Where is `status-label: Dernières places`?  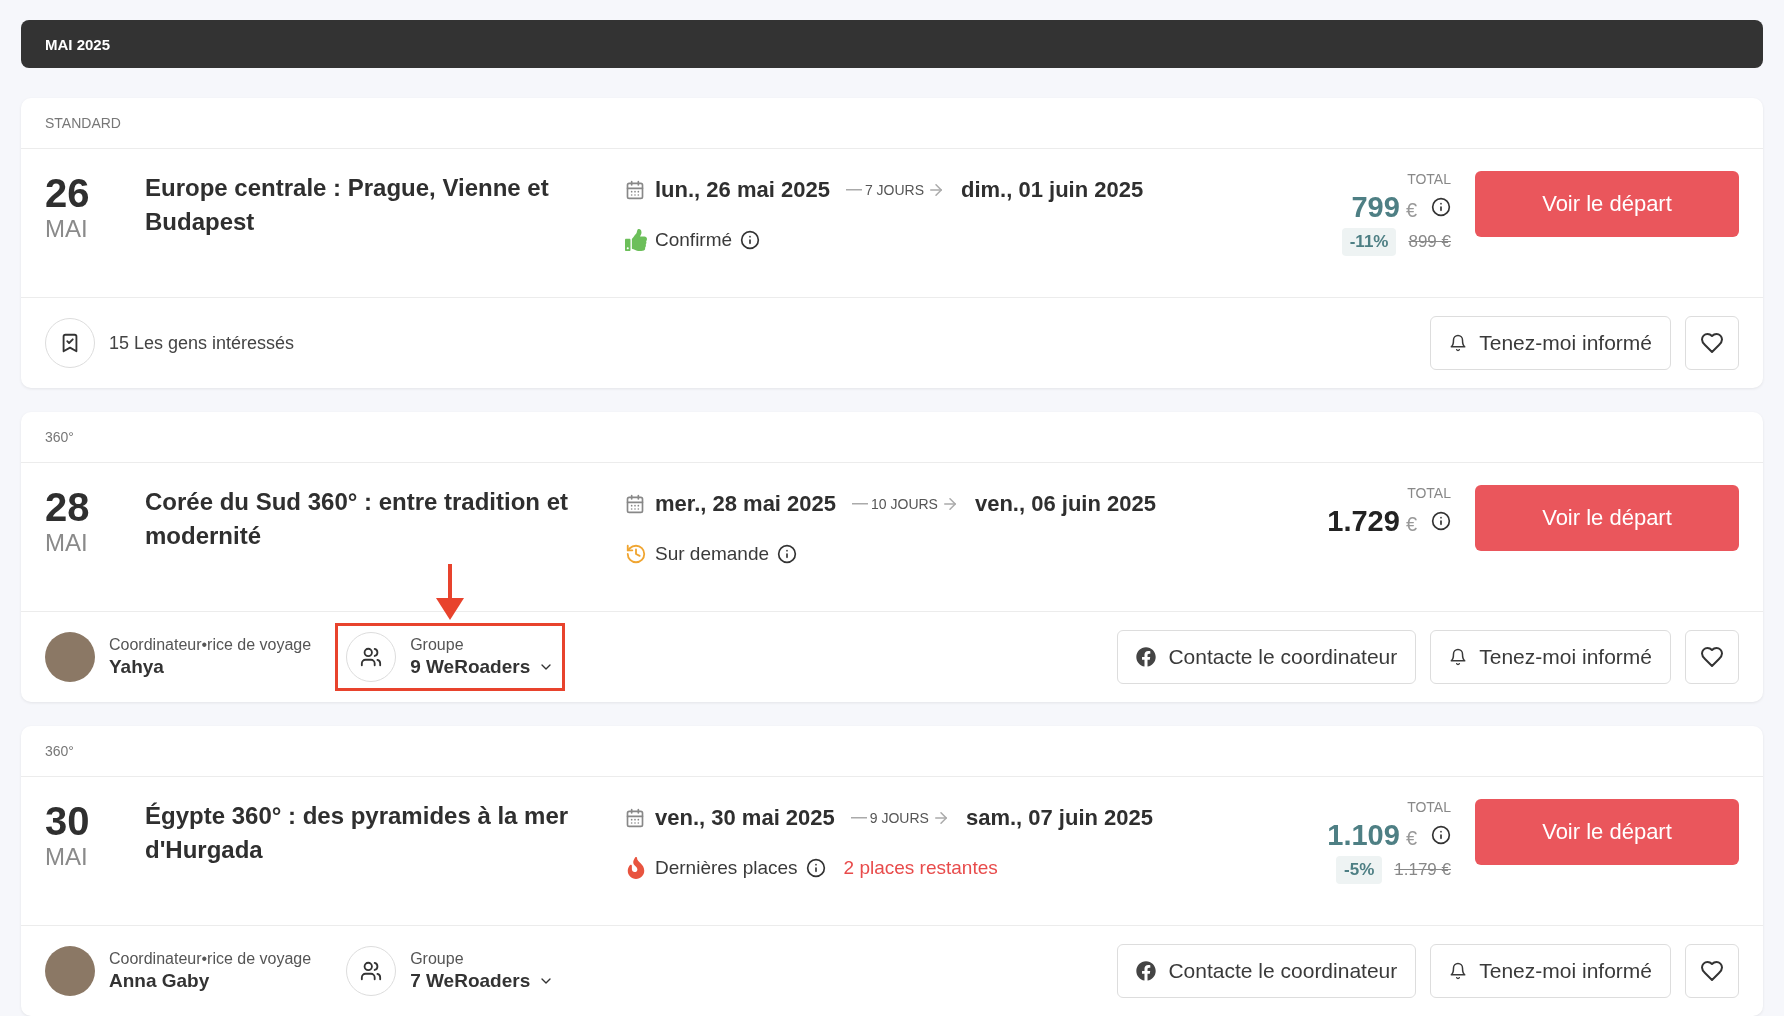
status-label: Dernières places is located at coordinates (726, 868).